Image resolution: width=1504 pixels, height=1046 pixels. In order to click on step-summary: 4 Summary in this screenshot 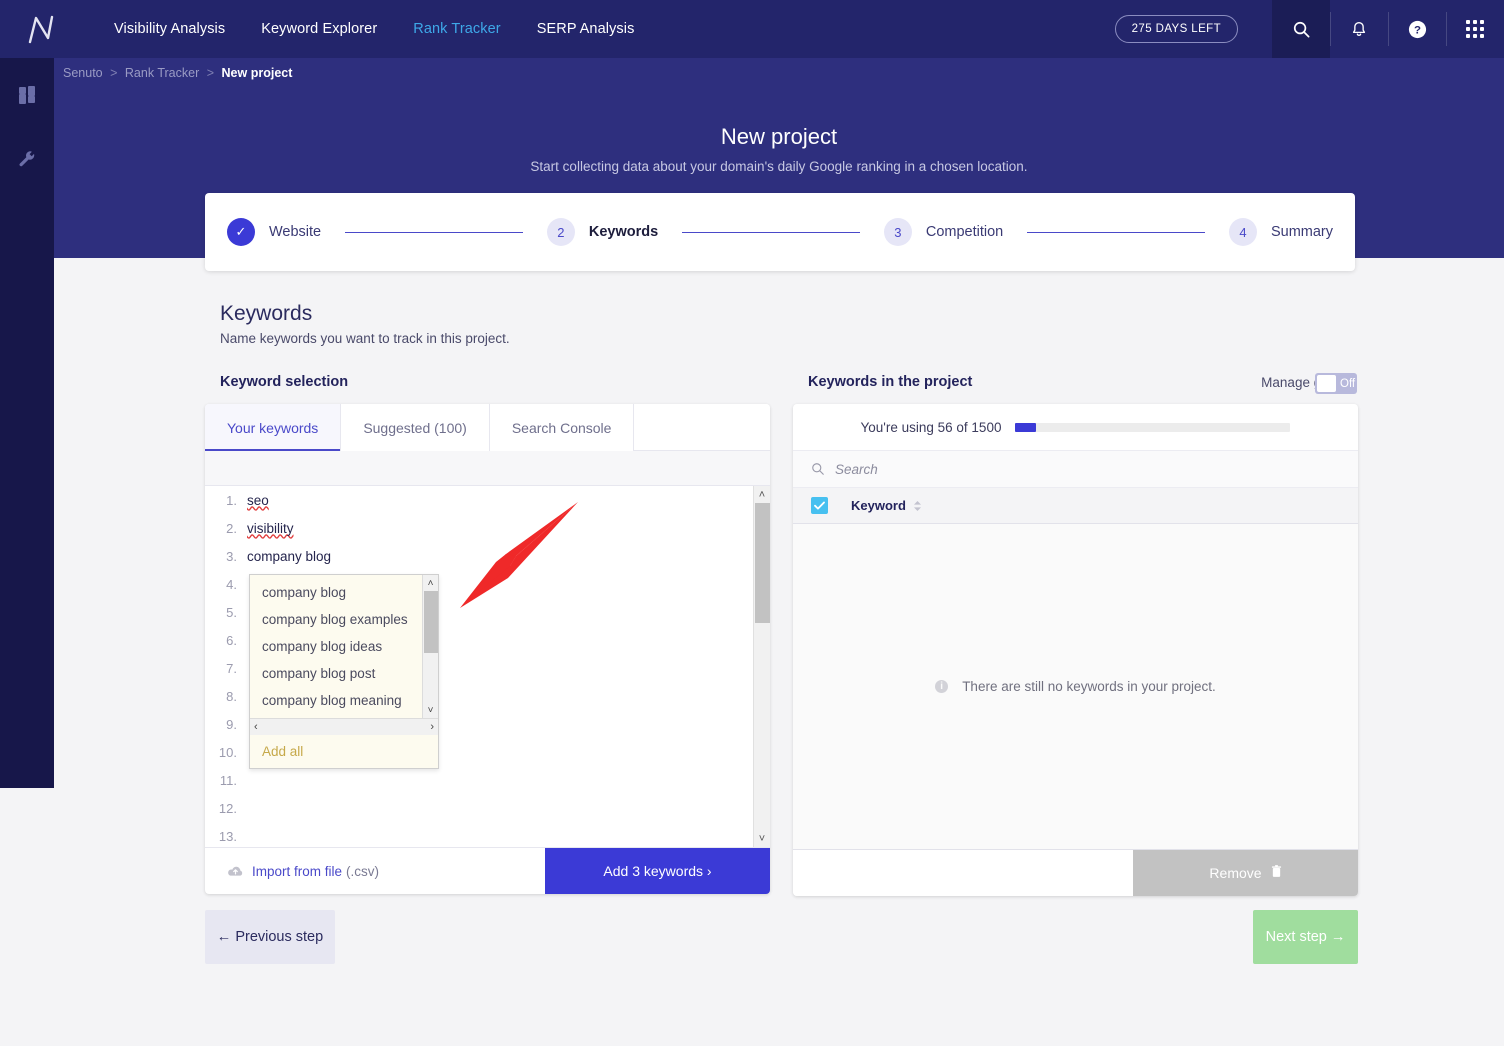, I will do `click(1281, 232)`.